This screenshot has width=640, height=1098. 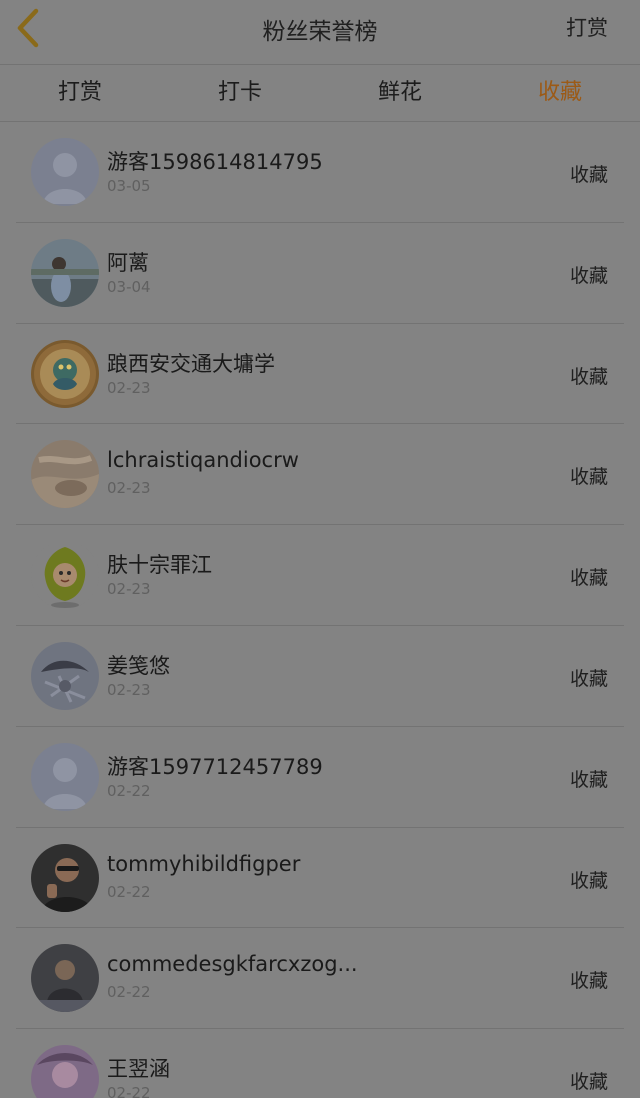 I want to click on fan-name: 踉西安交通大墉学, so click(x=191, y=363).